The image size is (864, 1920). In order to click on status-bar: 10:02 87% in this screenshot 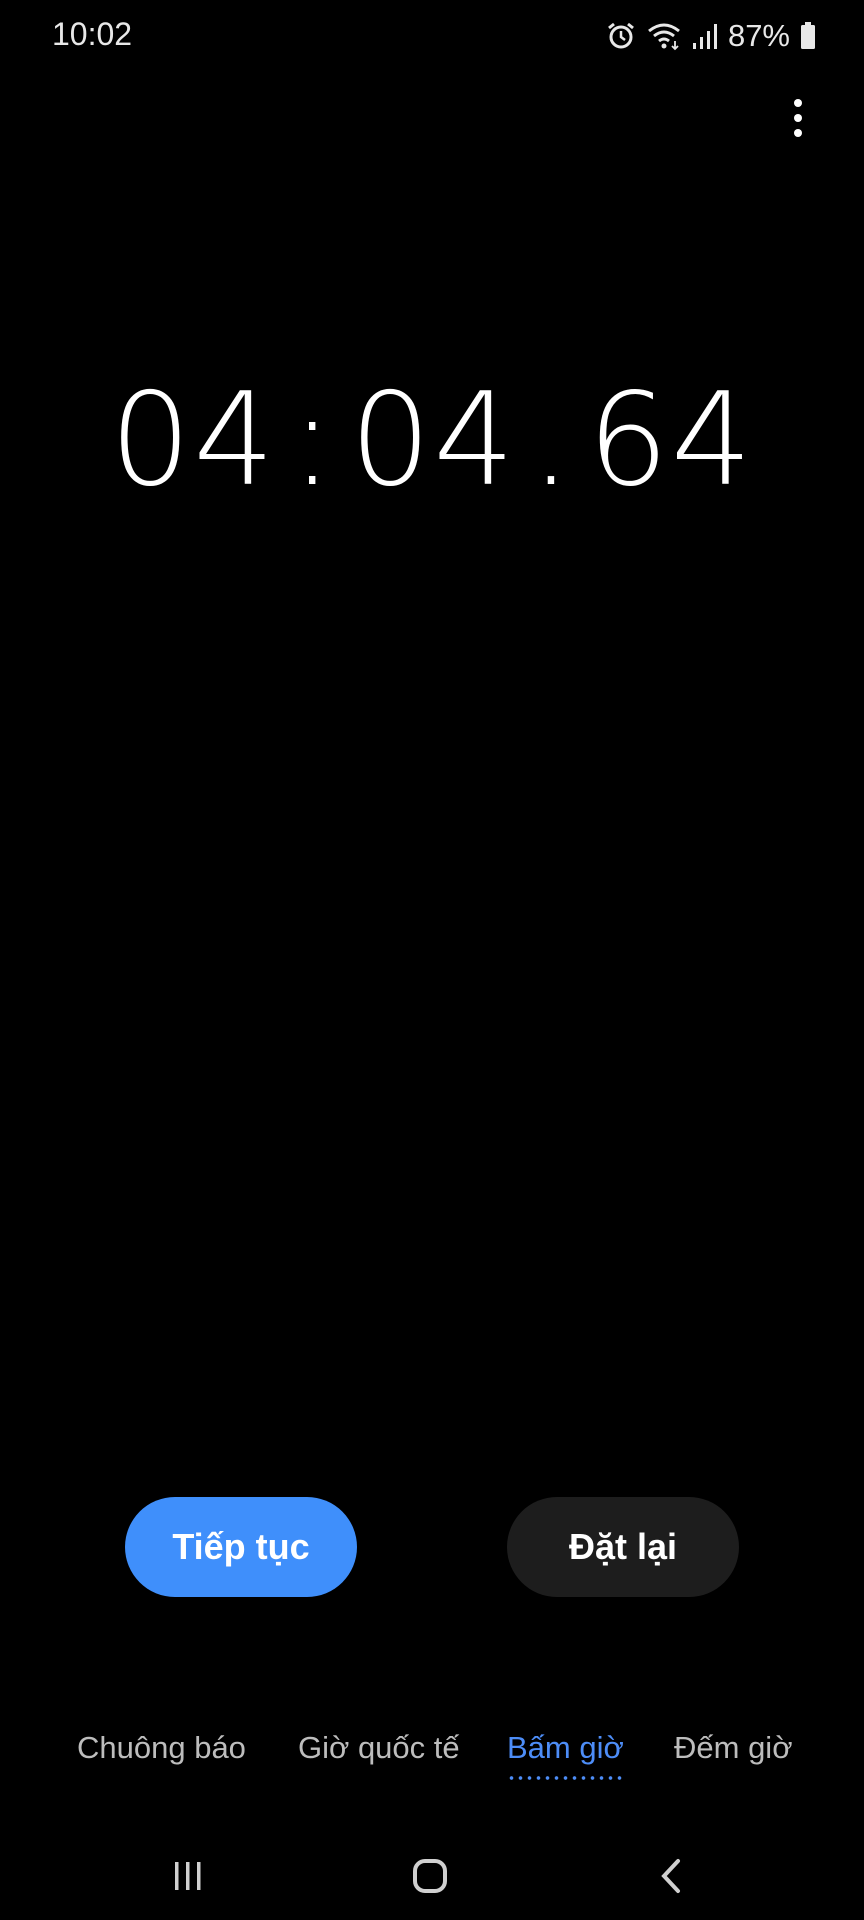, I will do `click(432, 35)`.